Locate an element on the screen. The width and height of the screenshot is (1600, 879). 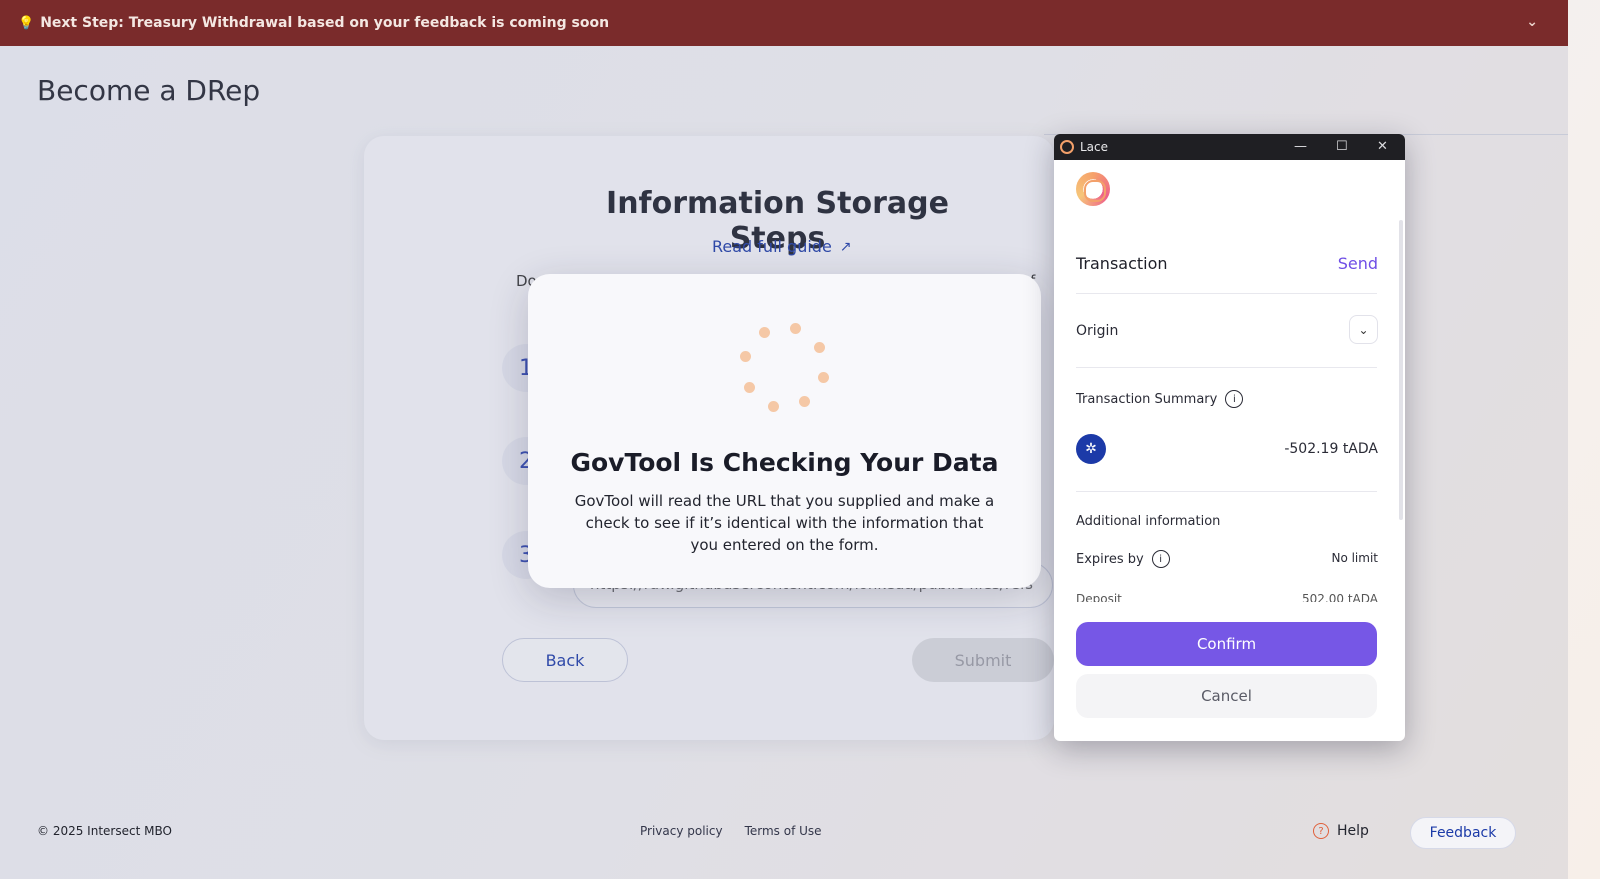
feedback-button: Feedback is located at coordinates (1463, 833).